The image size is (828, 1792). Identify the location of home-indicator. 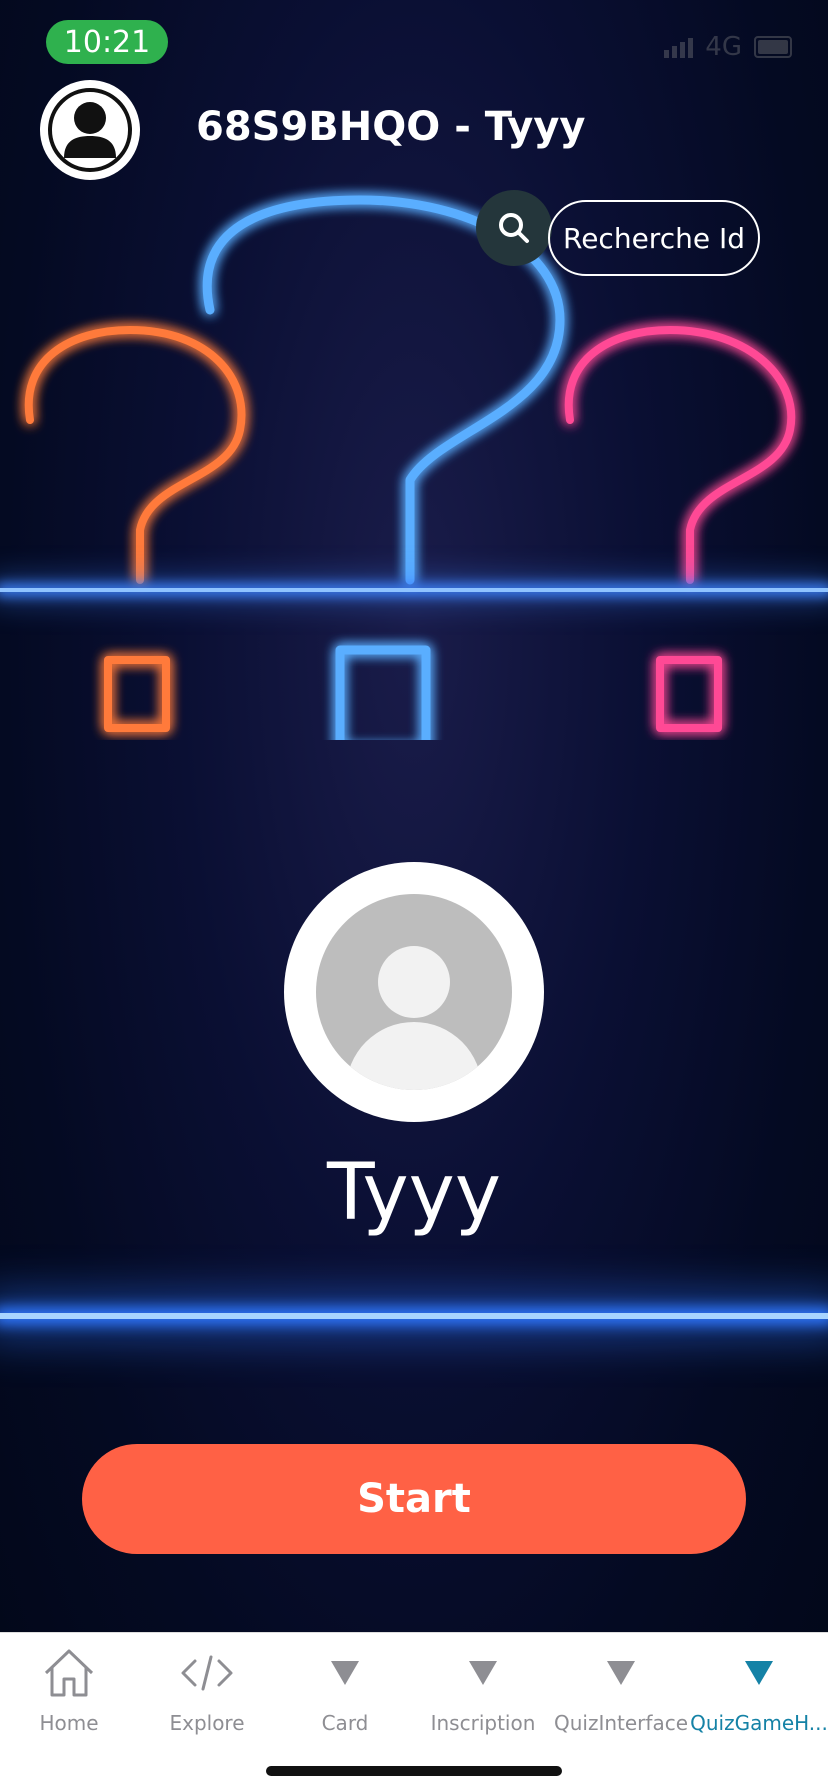
(414, 1771).